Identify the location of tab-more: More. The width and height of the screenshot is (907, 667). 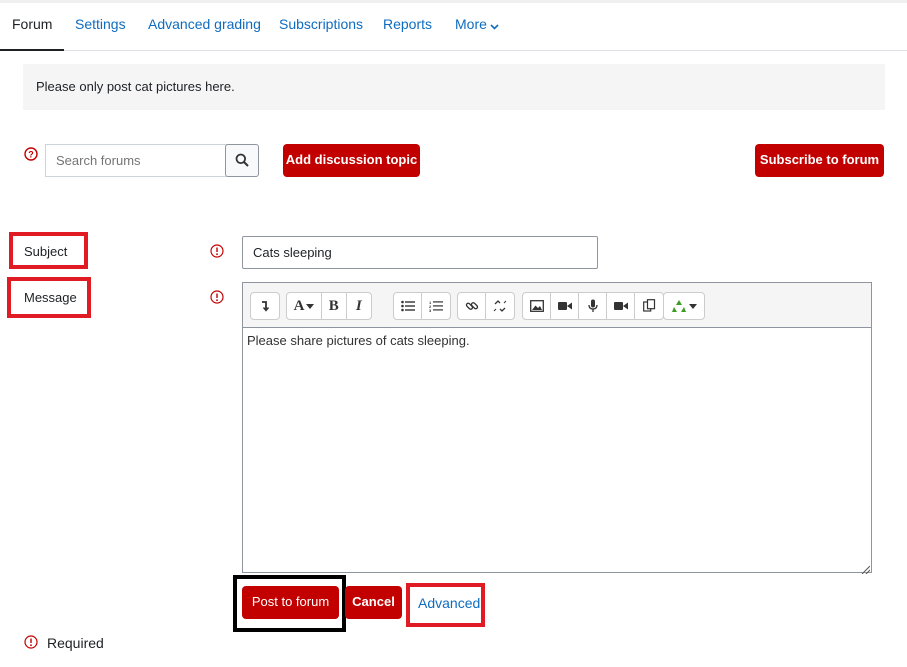
(477, 25).